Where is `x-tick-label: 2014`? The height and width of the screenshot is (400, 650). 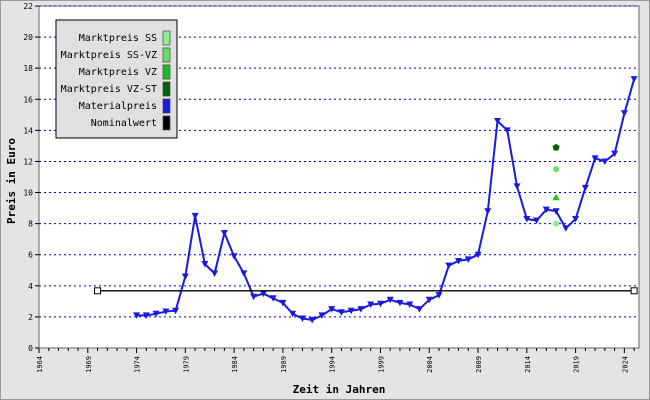
x-tick-label: 2014 is located at coordinates (528, 364).